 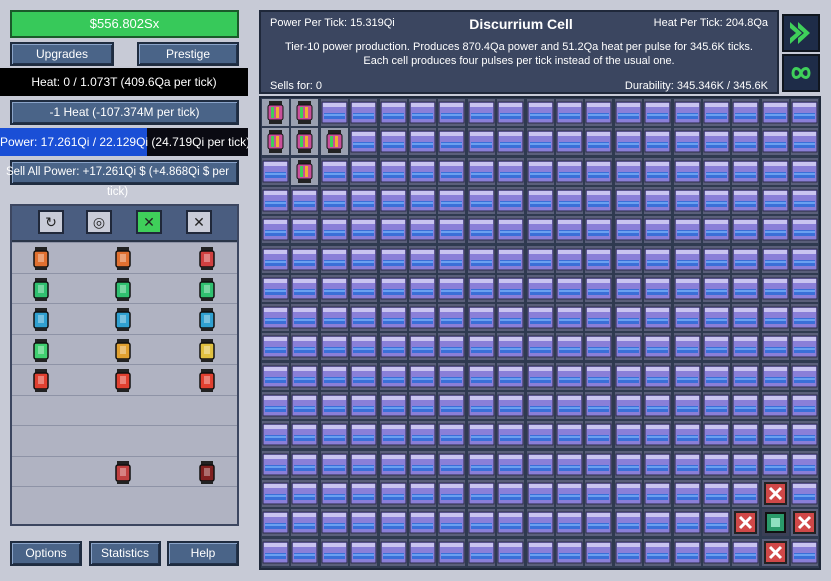 What do you see at coordinates (801, 73) in the screenshot?
I see `infinite-mode-button` at bounding box center [801, 73].